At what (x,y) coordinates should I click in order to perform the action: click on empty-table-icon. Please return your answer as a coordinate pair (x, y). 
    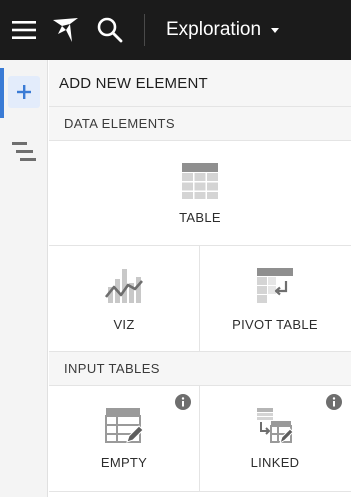
    Looking at the image, I should click on (124, 425).